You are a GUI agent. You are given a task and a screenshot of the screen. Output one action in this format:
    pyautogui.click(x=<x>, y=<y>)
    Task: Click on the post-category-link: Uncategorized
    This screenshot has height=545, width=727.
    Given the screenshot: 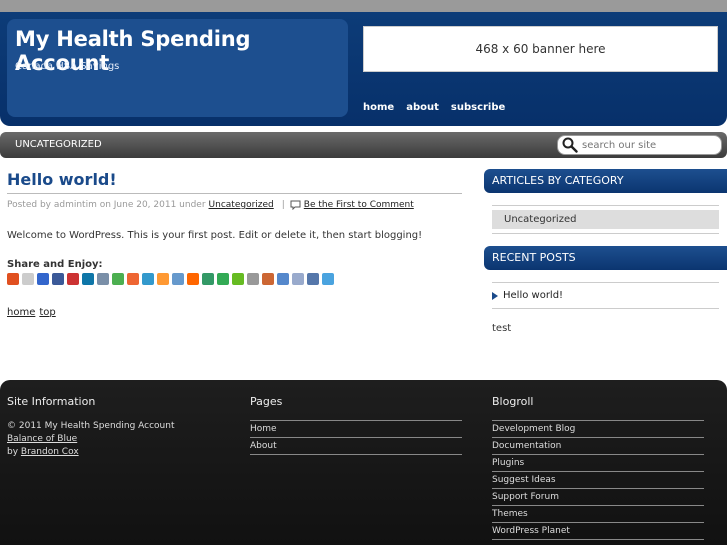 What is the action you would take?
    pyautogui.click(x=241, y=205)
    